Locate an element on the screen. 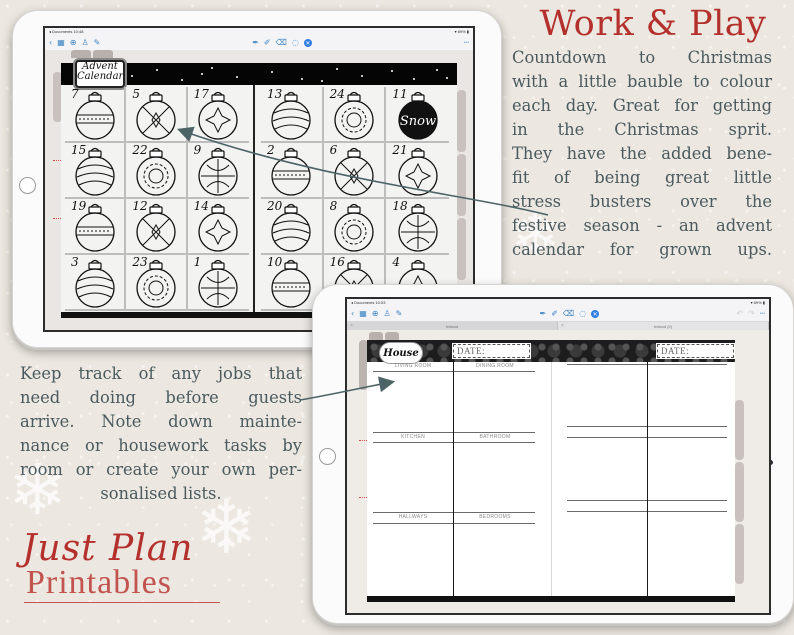 The width and height of the screenshot is (794, 635). advent-day-cell: 8 is located at coordinates (355, 227).